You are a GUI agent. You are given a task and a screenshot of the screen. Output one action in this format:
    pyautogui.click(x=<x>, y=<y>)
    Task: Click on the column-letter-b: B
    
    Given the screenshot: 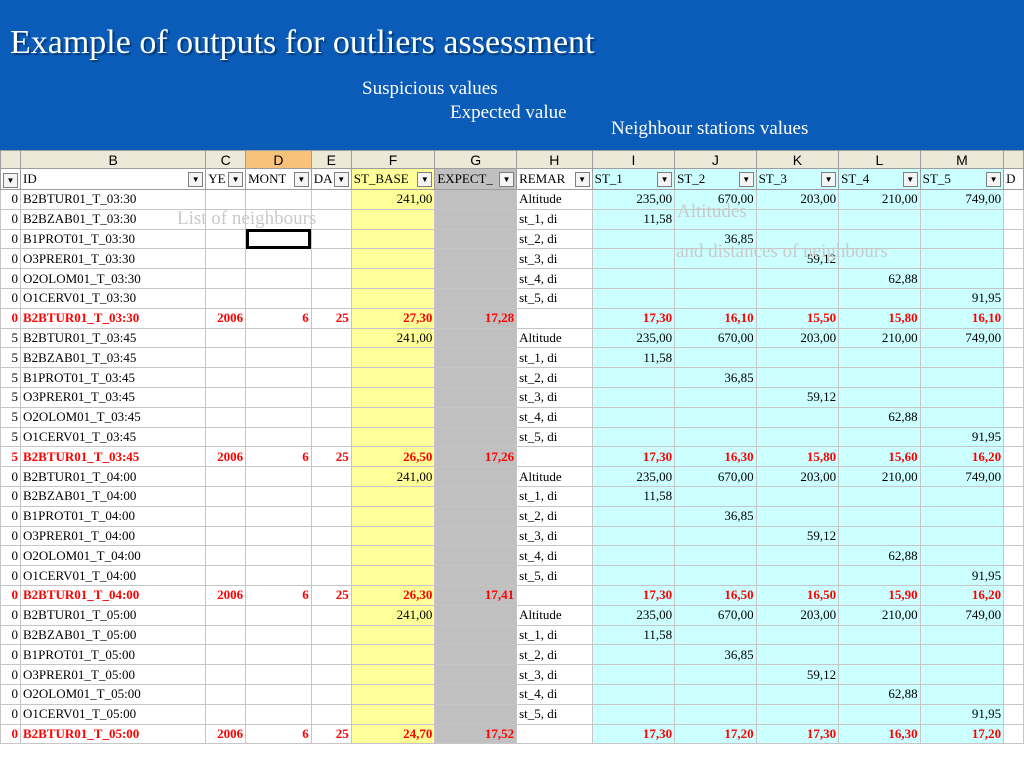 What is the action you would take?
    pyautogui.click(x=113, y=159)
    